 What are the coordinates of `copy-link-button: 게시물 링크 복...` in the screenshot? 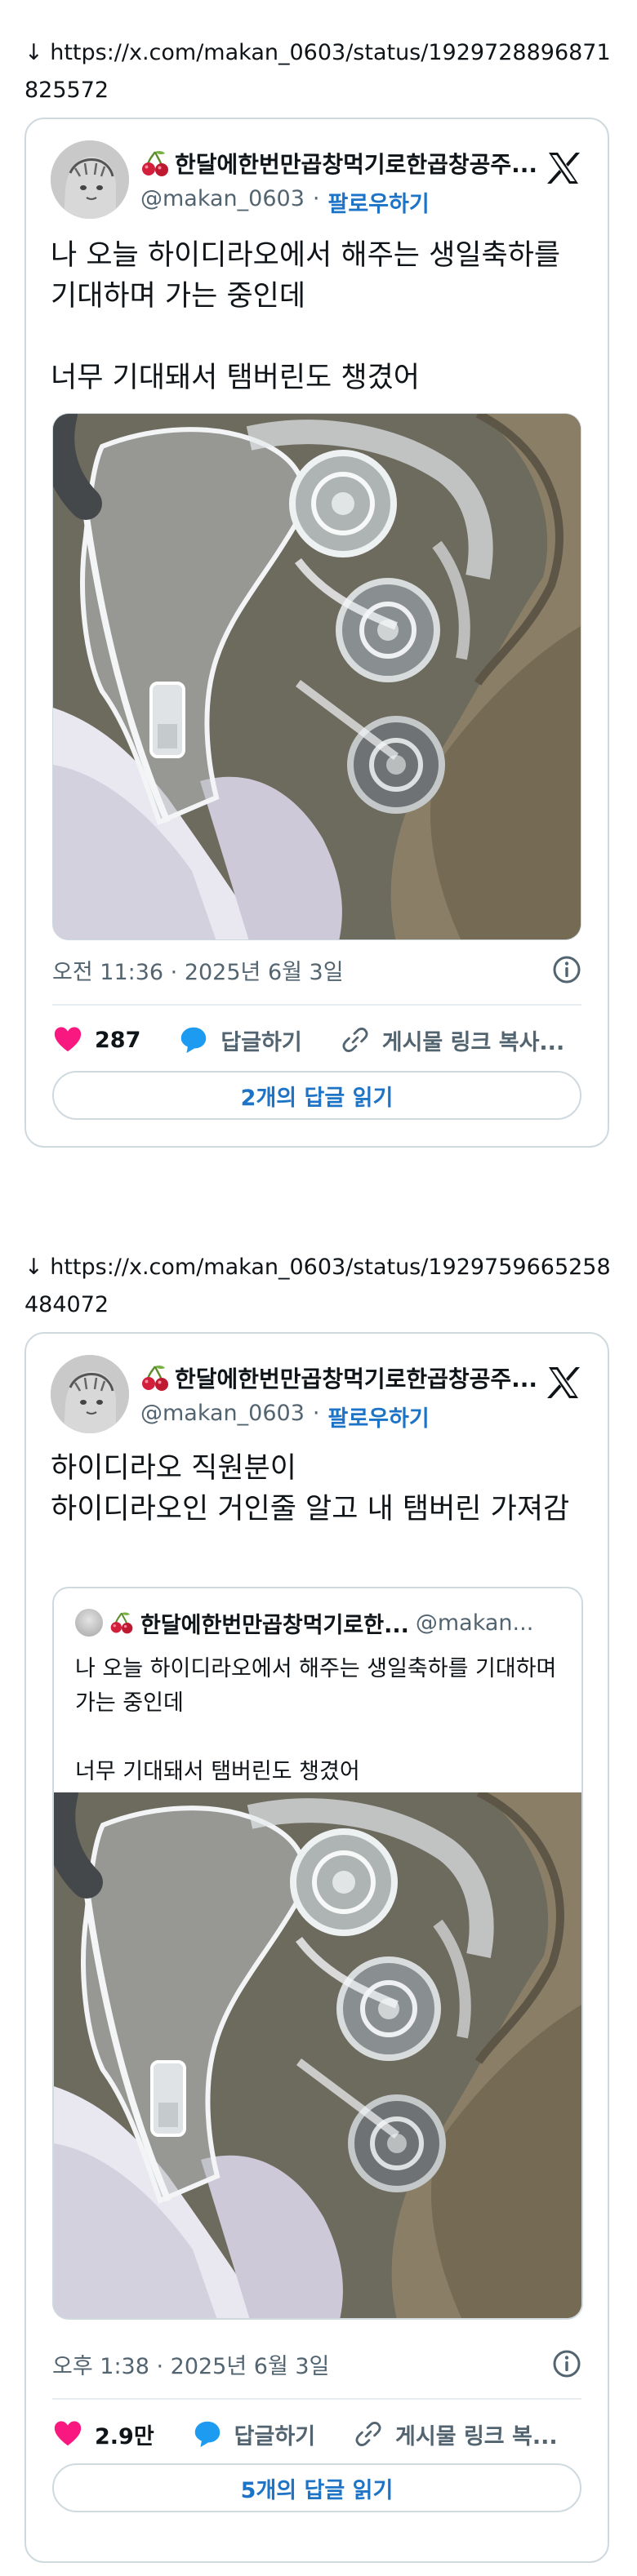 It's located at (467, 2434).